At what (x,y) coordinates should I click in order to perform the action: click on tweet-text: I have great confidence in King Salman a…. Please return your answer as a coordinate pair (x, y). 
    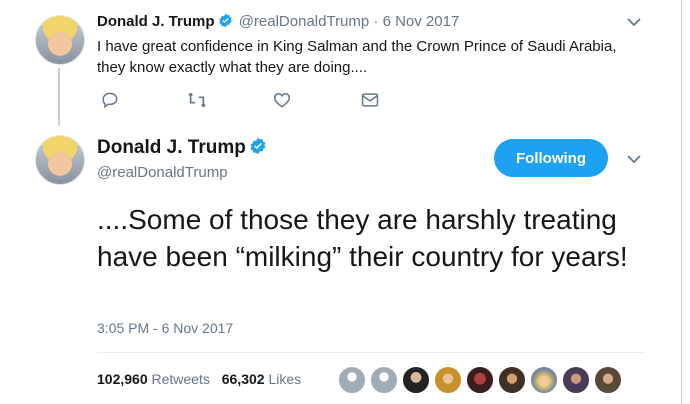
    Looking at the image, I should click on (357, 57).